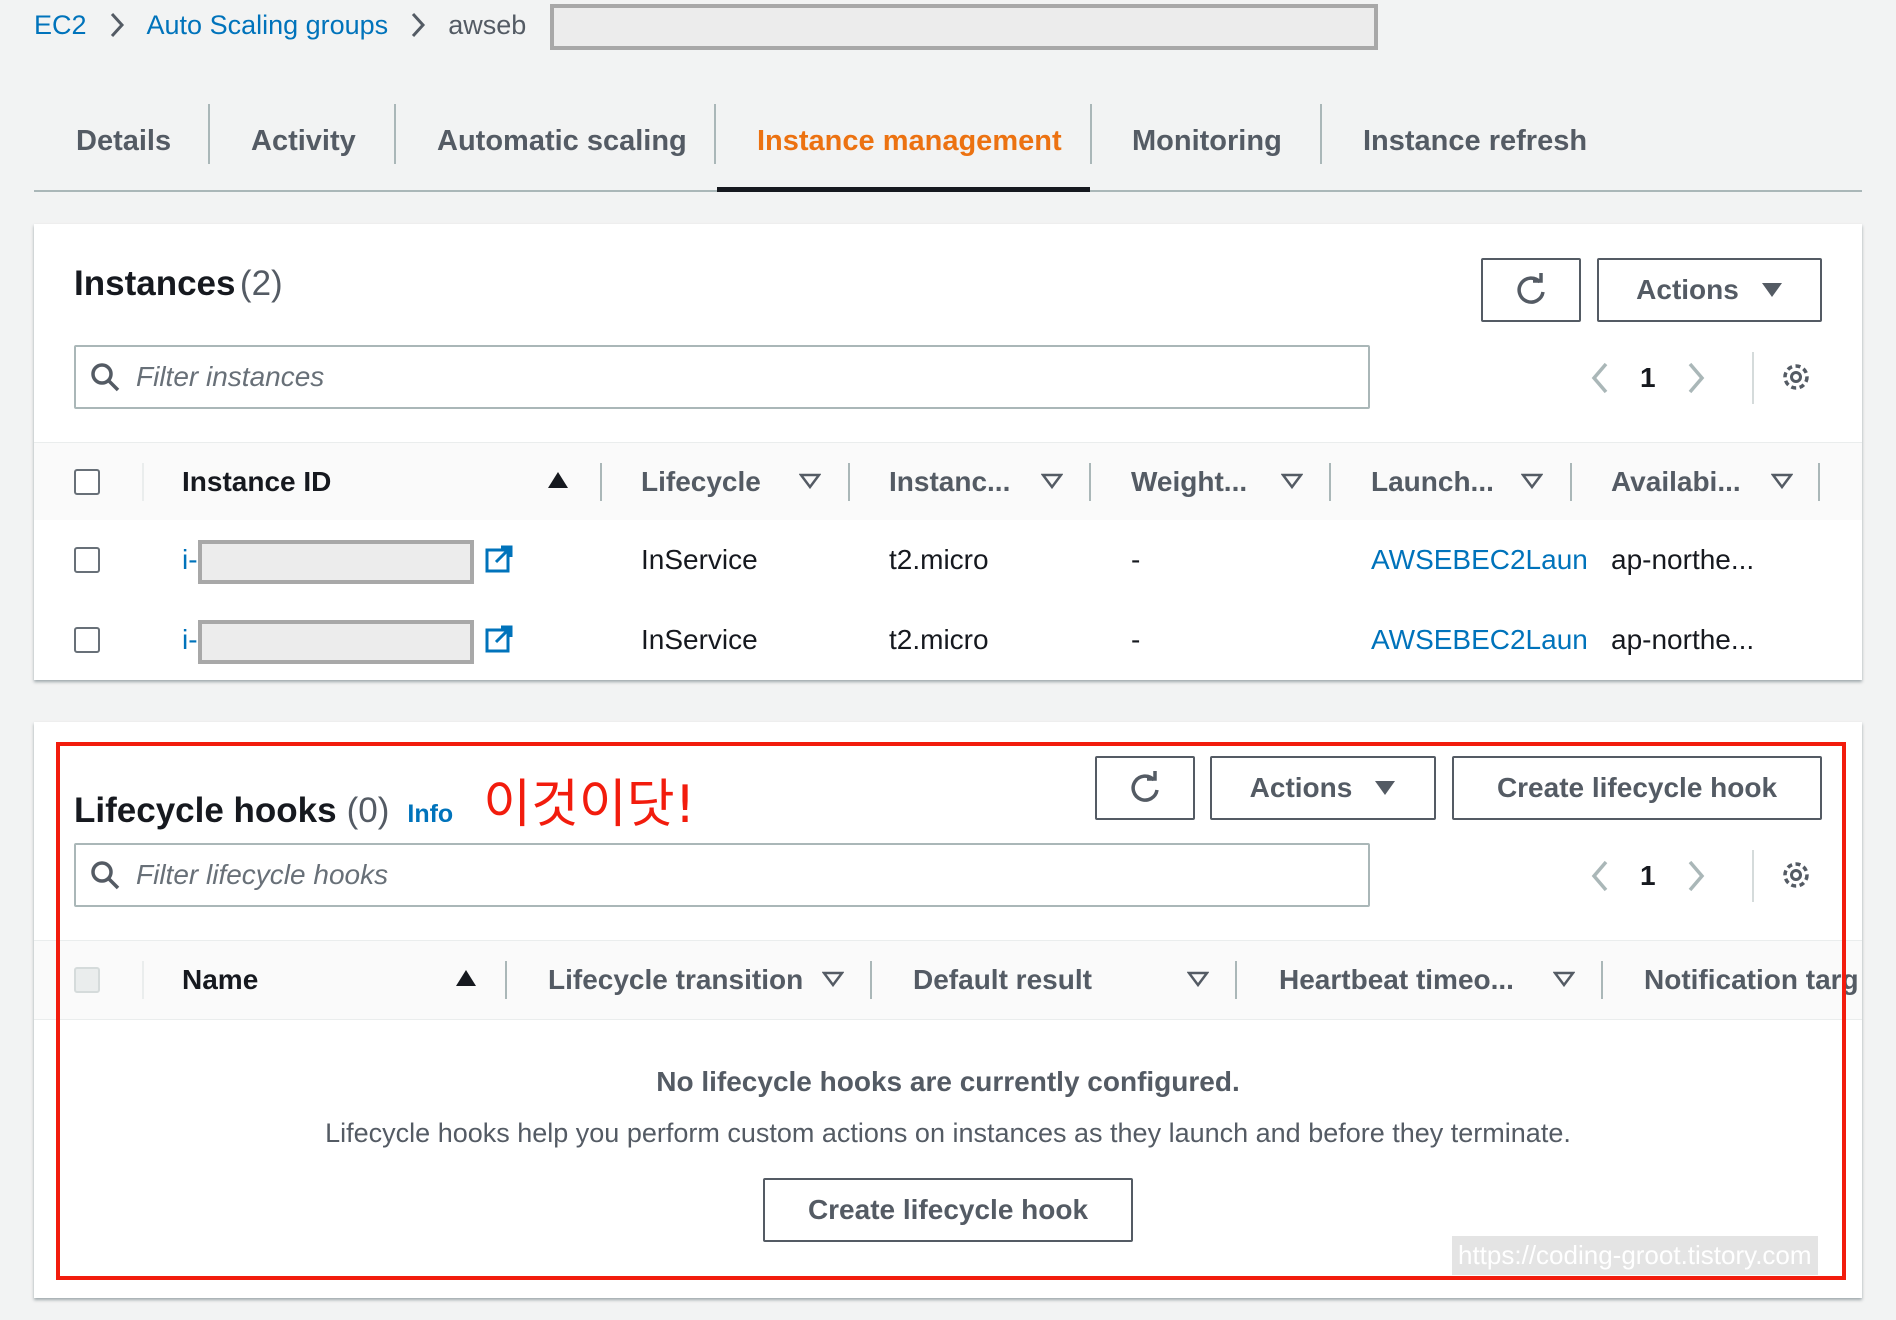 The width and height of the screenshot is (1896, 1320). Describe the element at coordinates (1600, 378) in the screenshot. I see `chevron-left-icon` at that location.